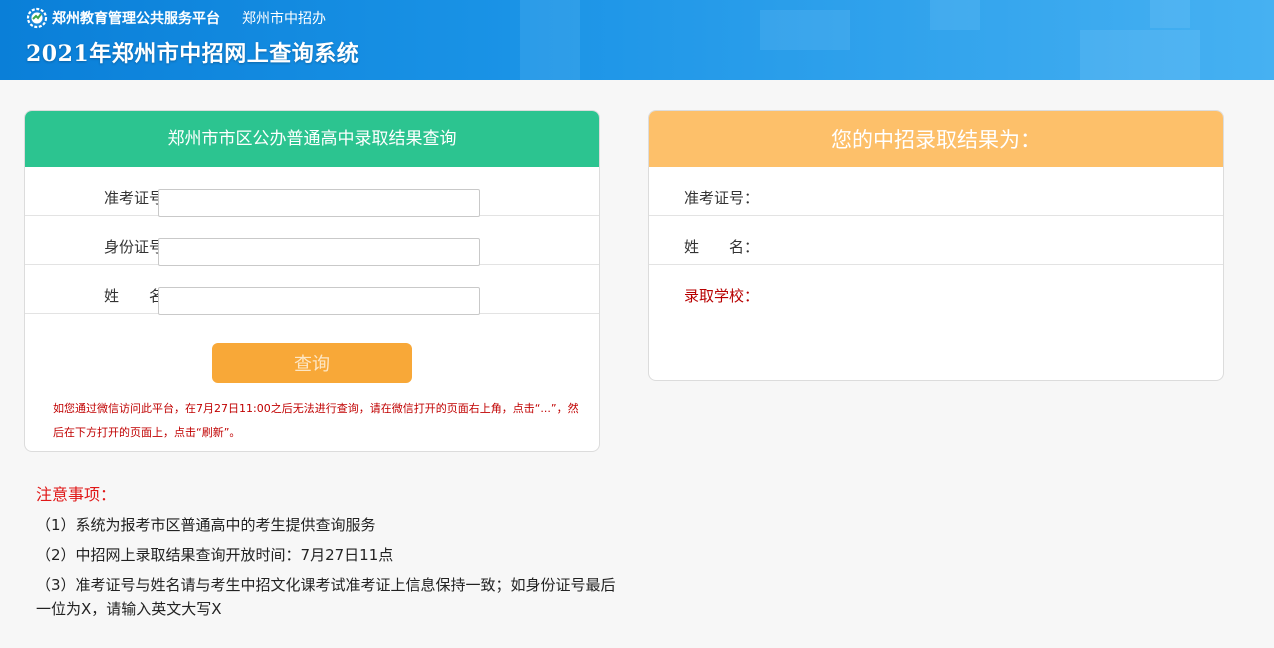 This screenshot has width=1274, height=648. Describe the element at coordinates (936, 240) in the screenshot. I see `result-name-row: 姓 名：` at that location.